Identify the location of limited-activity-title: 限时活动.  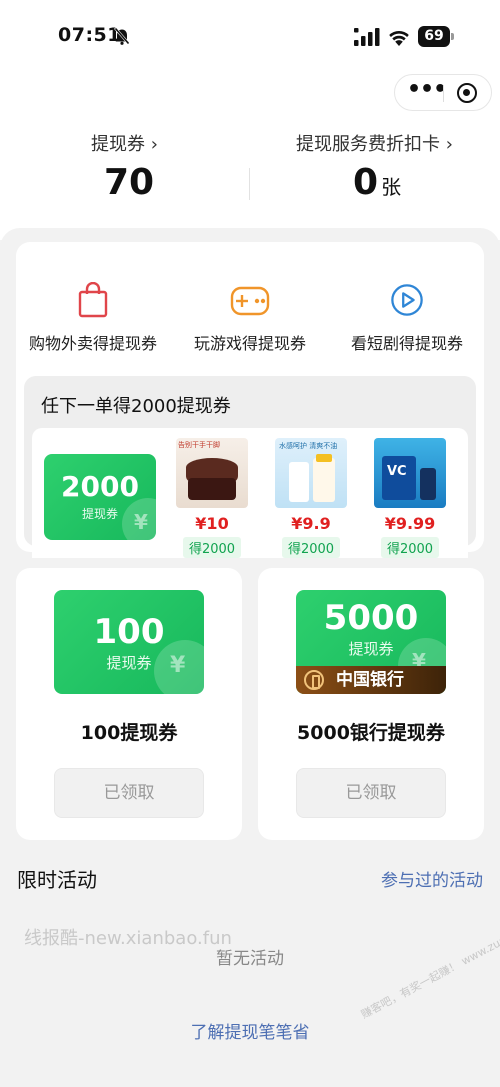
(57, 880).